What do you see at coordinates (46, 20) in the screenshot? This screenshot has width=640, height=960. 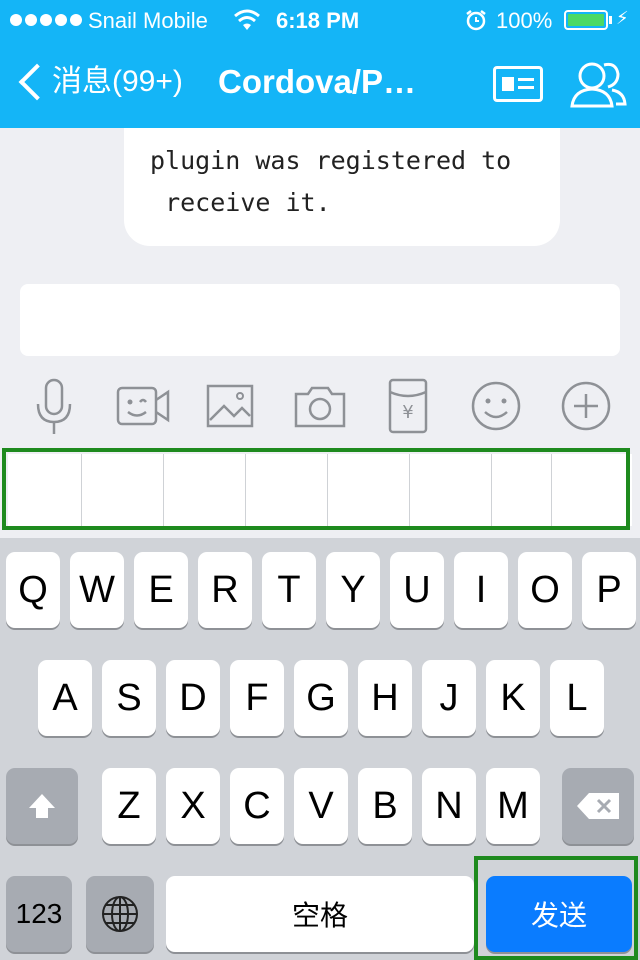 I see `signal-strength-icon` at bounding box center [46, 20].